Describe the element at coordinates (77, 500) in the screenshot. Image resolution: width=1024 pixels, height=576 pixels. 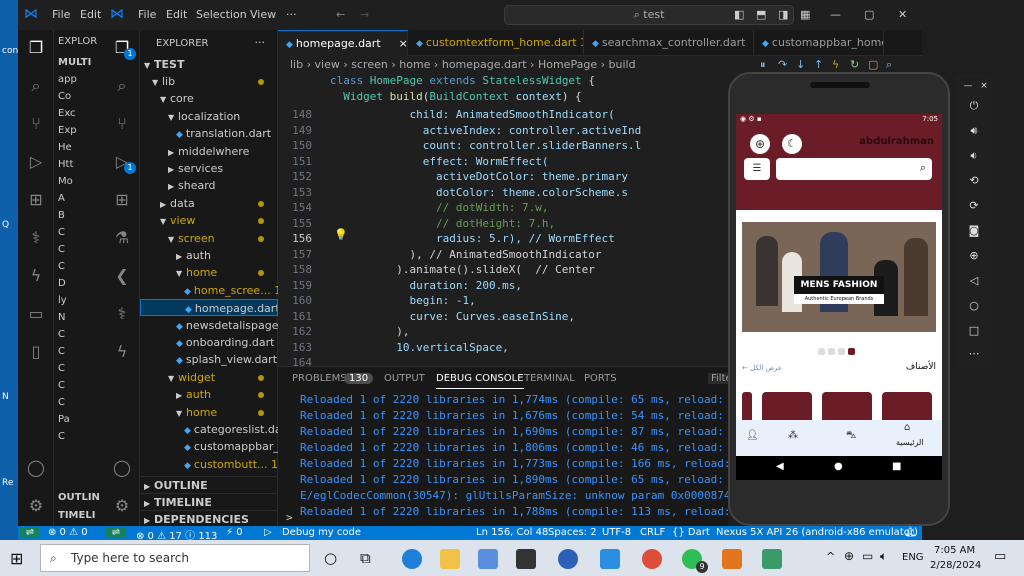
I see `back-outline: OUTLIN` at that location.